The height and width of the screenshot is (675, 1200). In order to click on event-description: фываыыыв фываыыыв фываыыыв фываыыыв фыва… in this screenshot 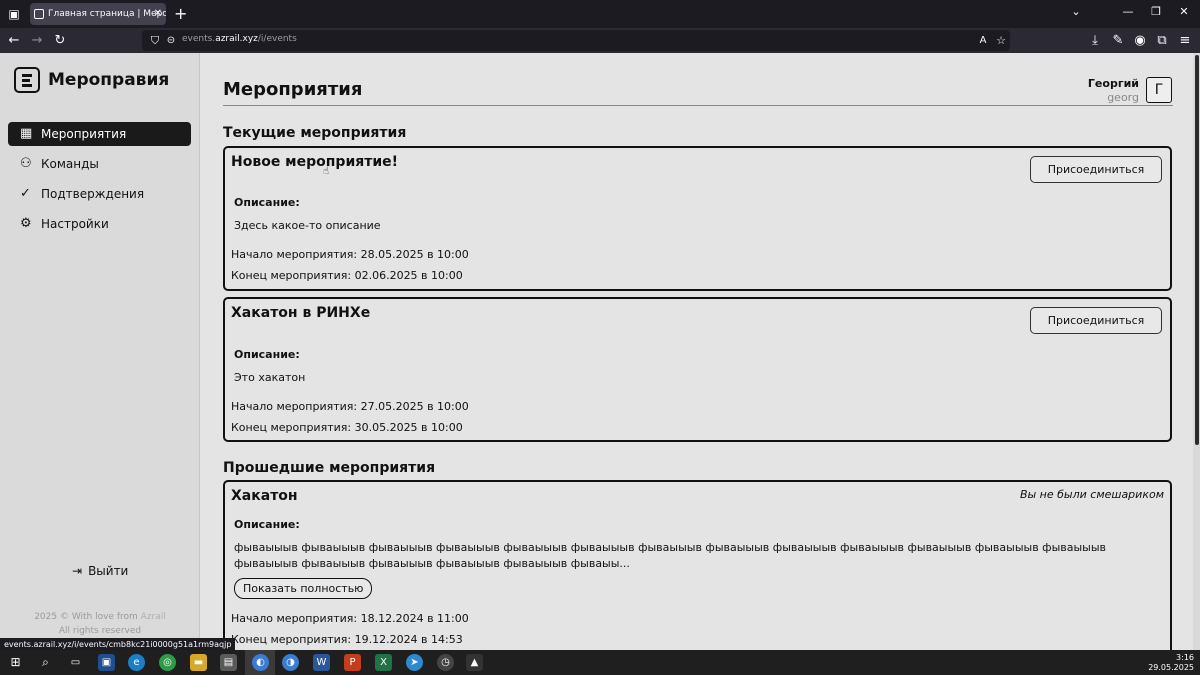, I will do `click(670, 555)`.